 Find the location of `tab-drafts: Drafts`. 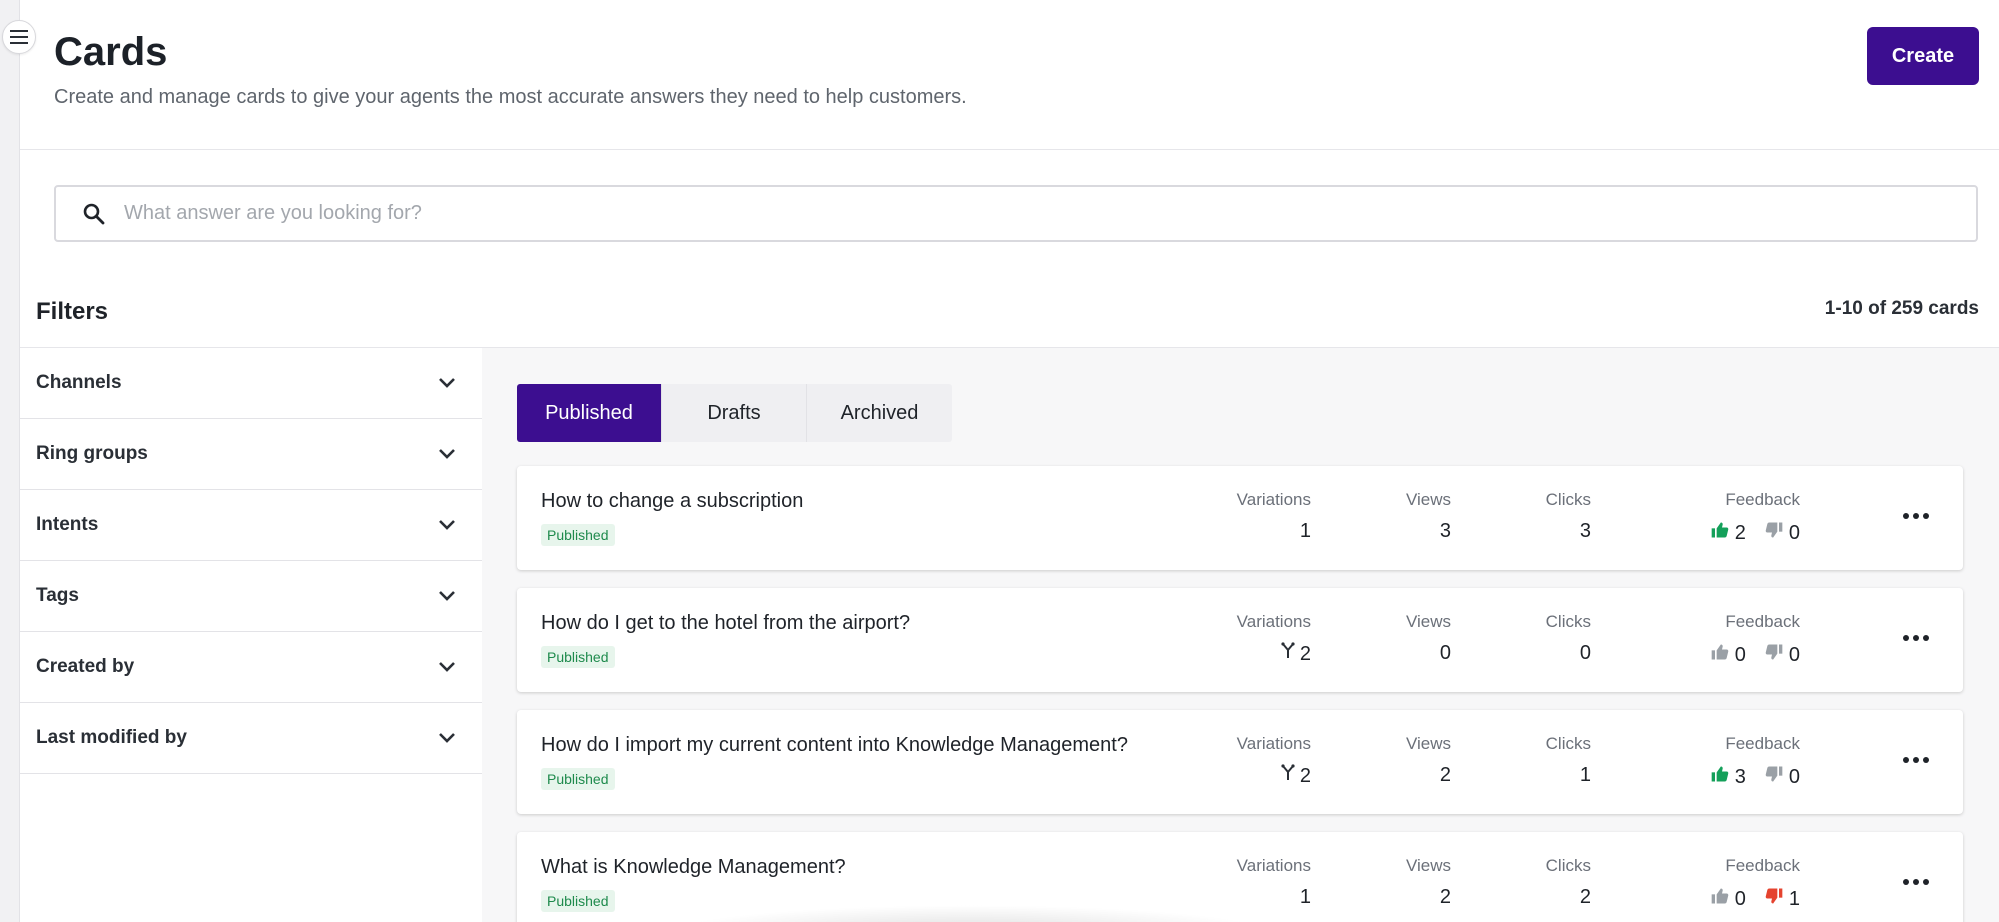

tab-drafts: Drafts is located at coordinates (734, 413).